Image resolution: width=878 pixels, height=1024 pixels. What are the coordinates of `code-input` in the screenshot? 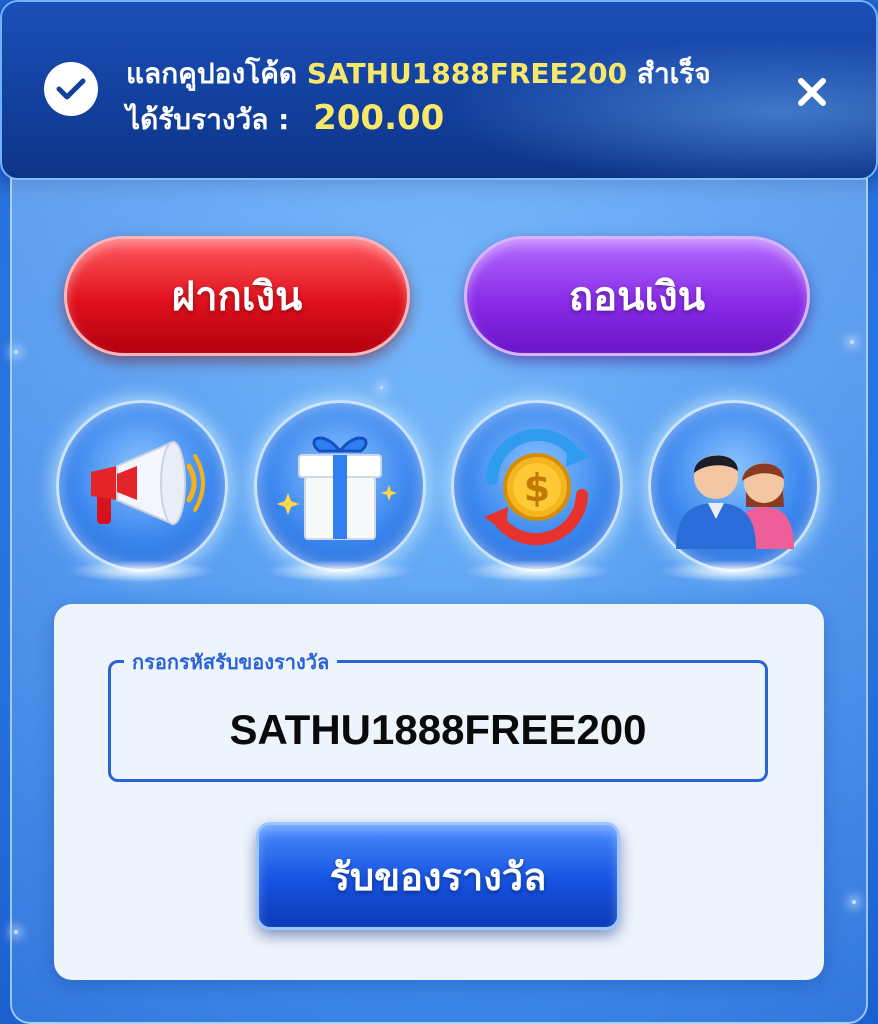 It's located at (438, 730).